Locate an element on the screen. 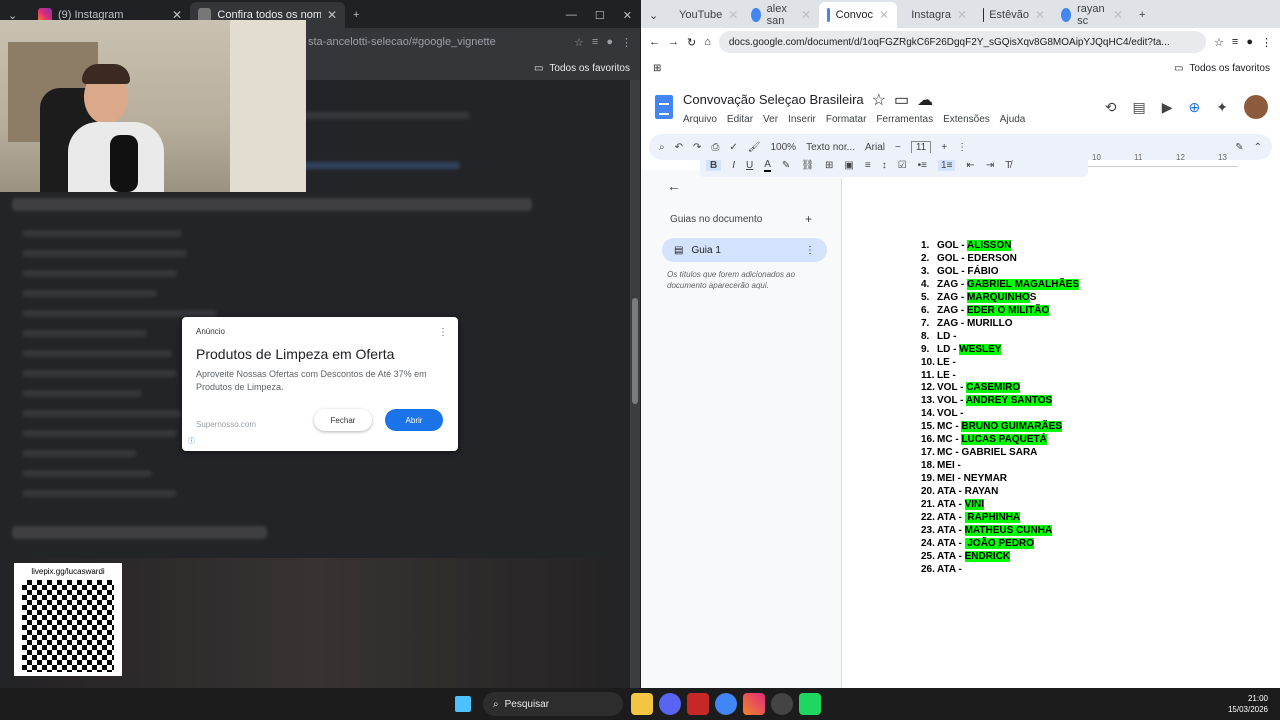 Image resolution: width=1280 pixels, height=720 pixels. checklist-icon: ☑ is located at coordinates (902, 165).